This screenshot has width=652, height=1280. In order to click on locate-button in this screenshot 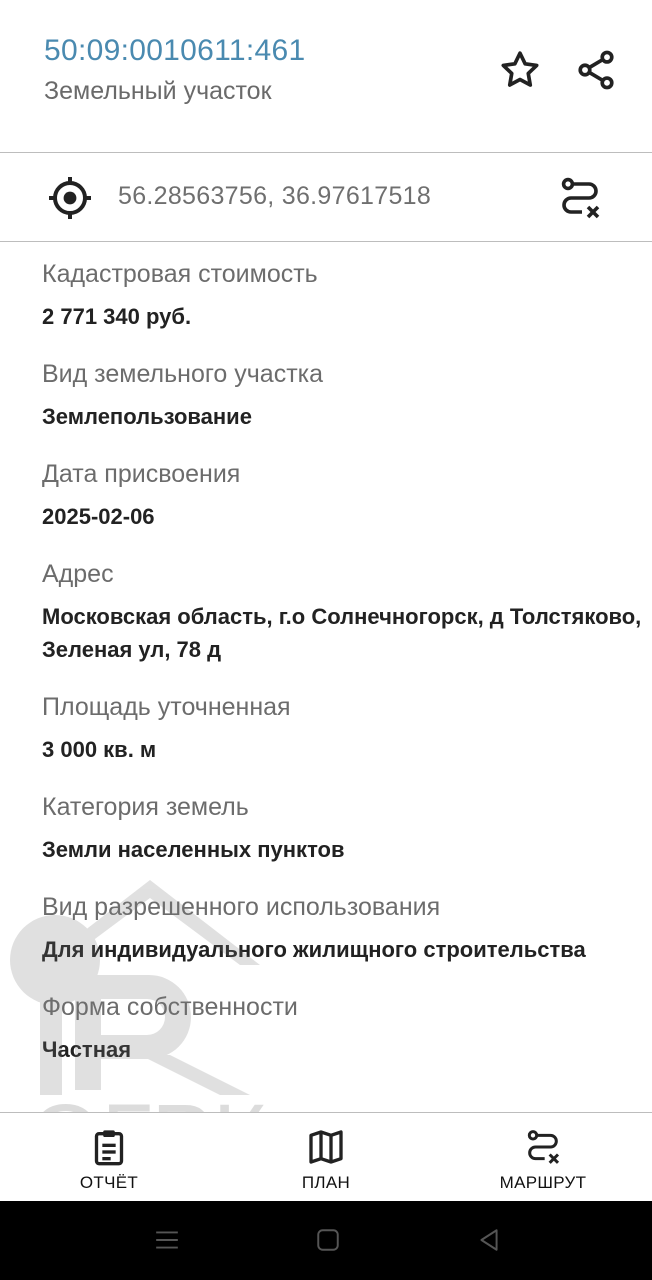, I will do `click(70, 198)`.